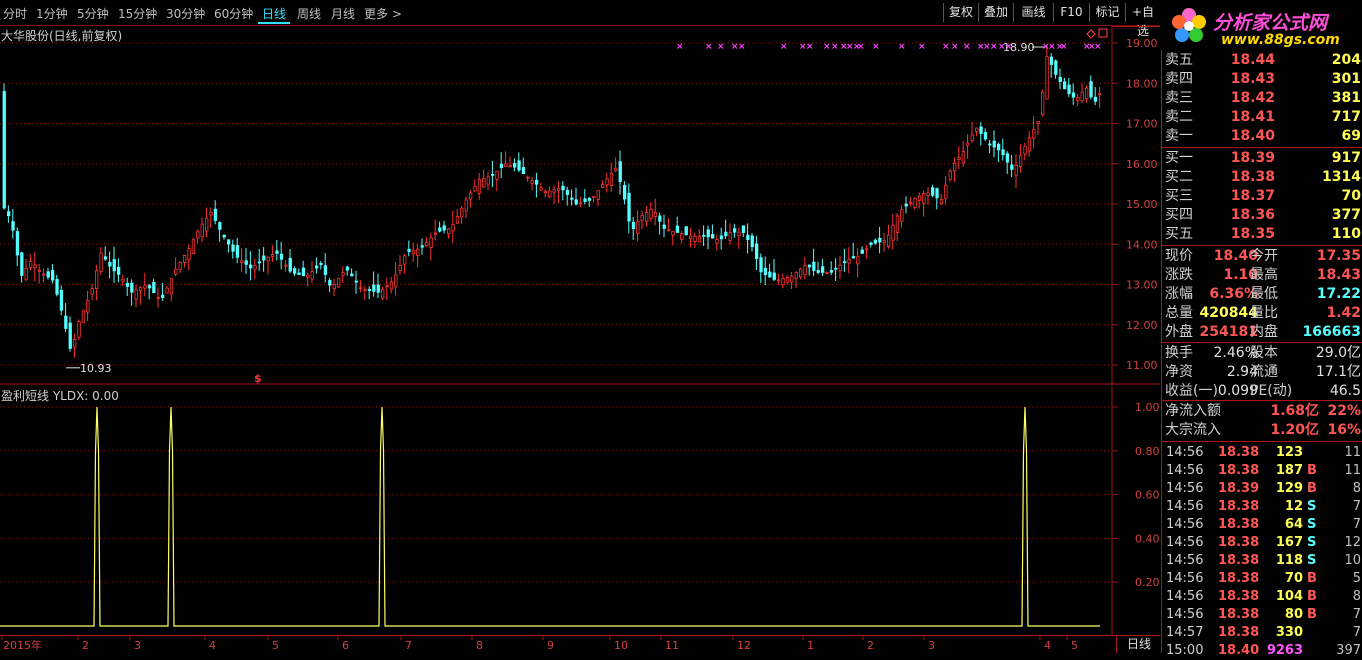 The width and height of the screenshot is (1362, 660). I want to click on signal-cross-marker: ×, so click(810, 47).